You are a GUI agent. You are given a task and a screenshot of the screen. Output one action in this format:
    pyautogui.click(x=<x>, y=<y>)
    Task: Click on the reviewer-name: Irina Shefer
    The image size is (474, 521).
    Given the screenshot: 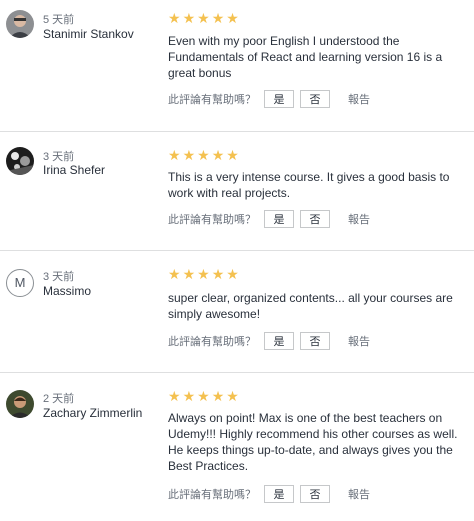 What is the action you would take?
    pyautogui.click(x=74, y=170)
    